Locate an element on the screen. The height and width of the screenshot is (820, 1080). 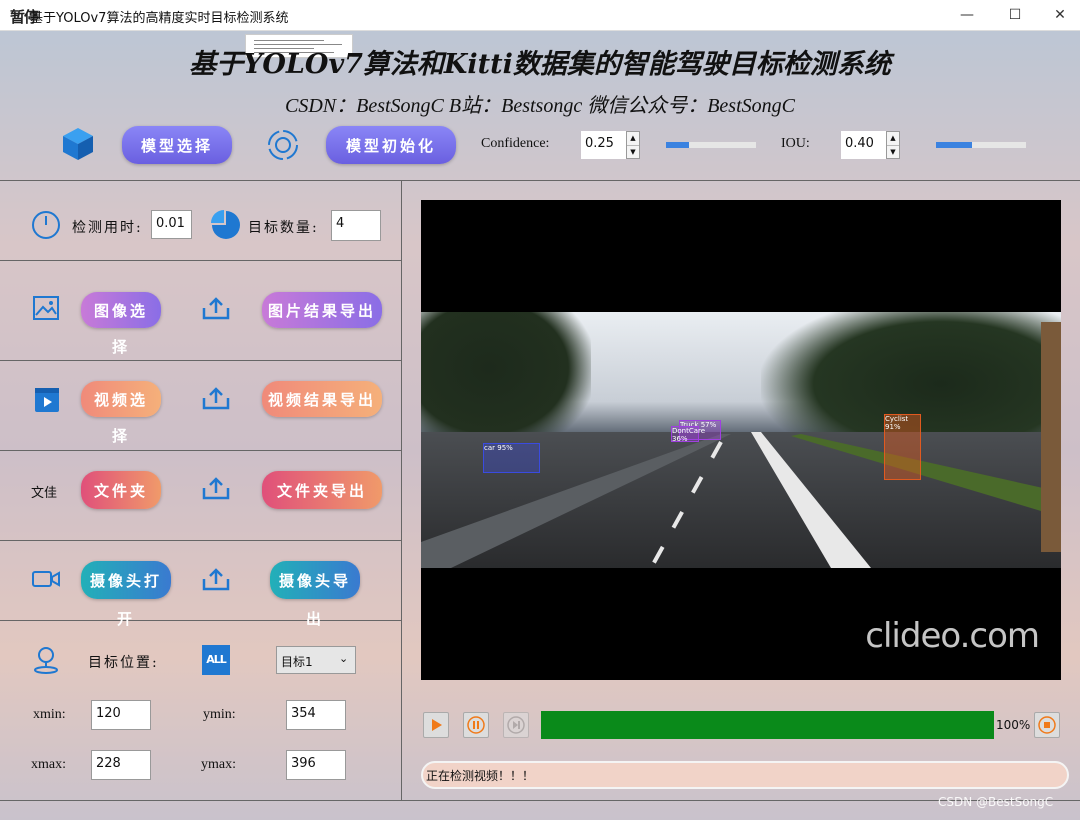
maximize-button: ☐ is located at coordinates (1015, 15).